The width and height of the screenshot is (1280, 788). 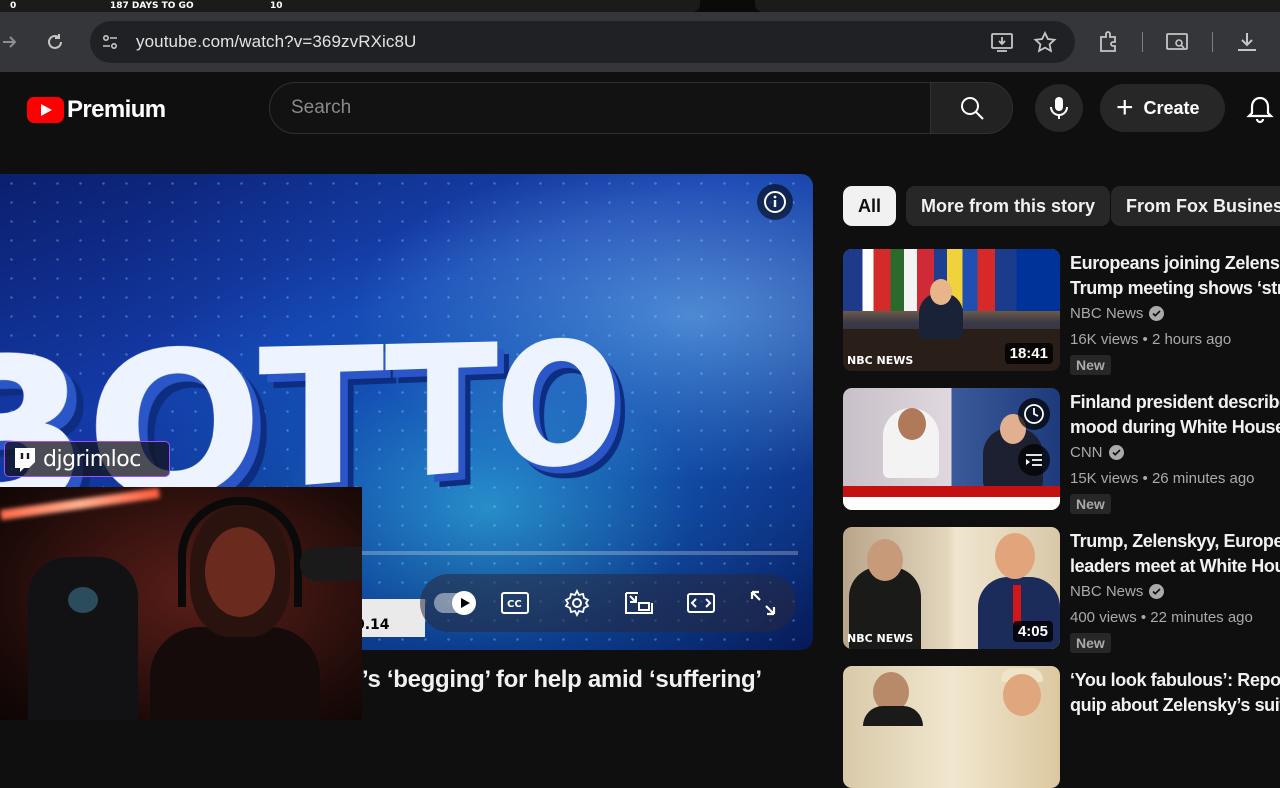 I want to click on chip-all: All, so click(x=870, y=206).